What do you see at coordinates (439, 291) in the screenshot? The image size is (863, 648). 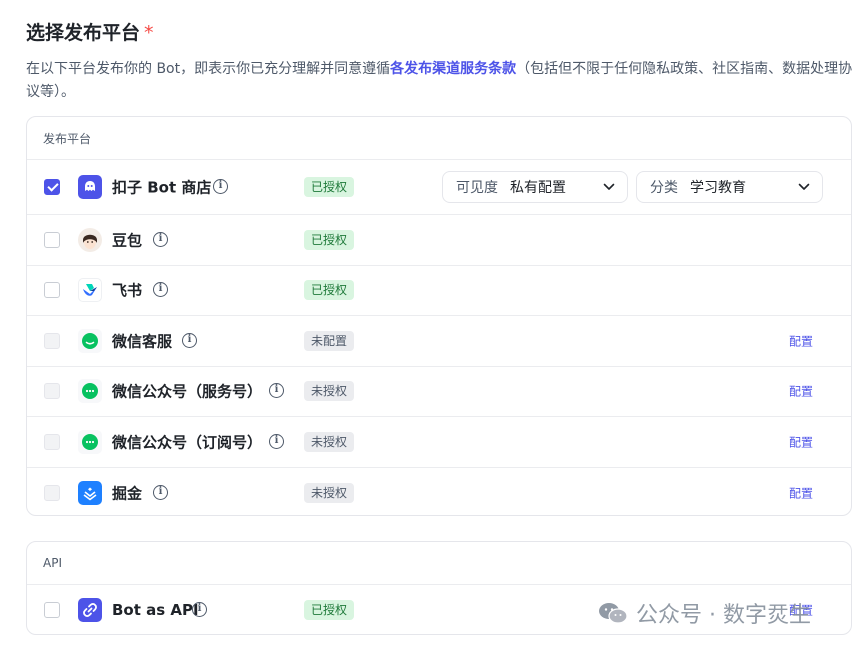 I see `platform-row-feishu: 飞书 i 已授权` at bounding box center [439, 291].